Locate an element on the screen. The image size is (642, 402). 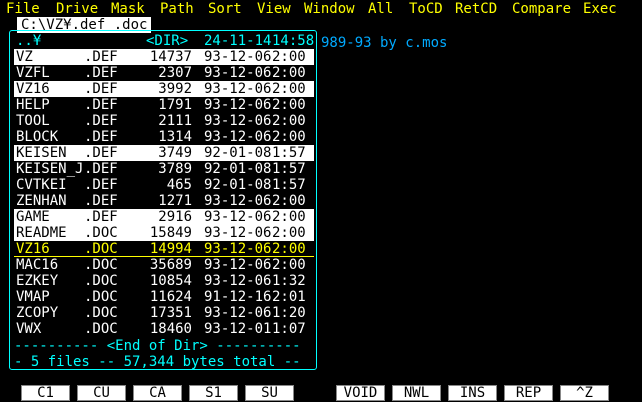
function-key-bar: C1 CU CA S1 SU VOID NWL INS REP ^Z is located at coordinates (321, 392).